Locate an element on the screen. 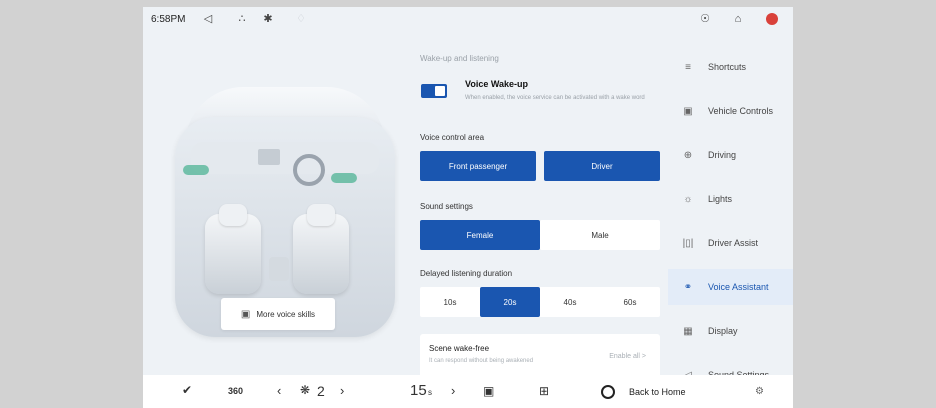  steering-icon: ⊕ is located at coordinates (688, 155).